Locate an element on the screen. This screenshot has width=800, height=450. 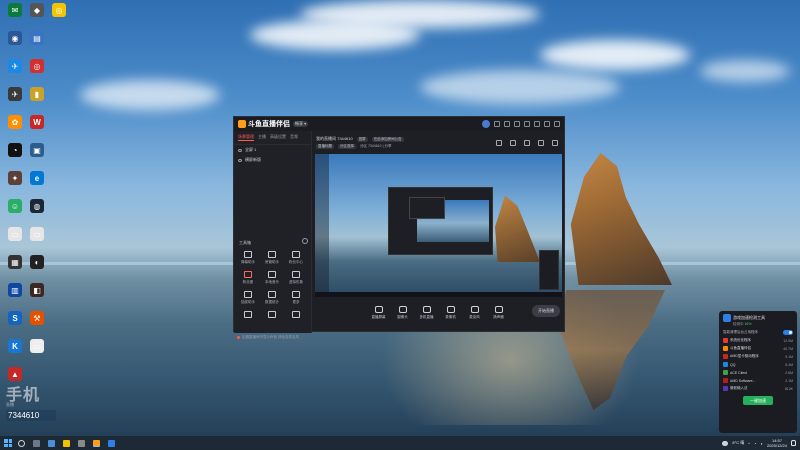
process-row: 系统优化程序 12.0M is located at coordinates (758, 340).